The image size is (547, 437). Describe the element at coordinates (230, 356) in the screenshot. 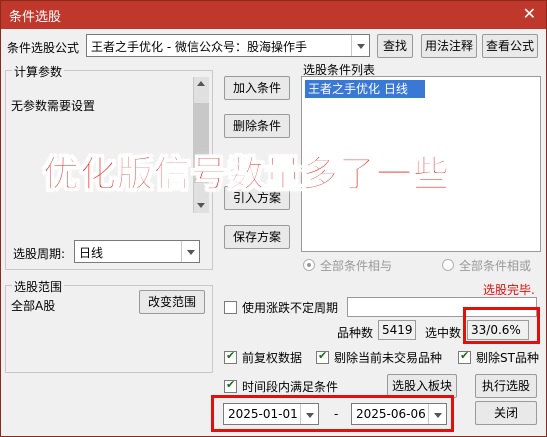

I see `prev-adjust-checkbox` at that location.